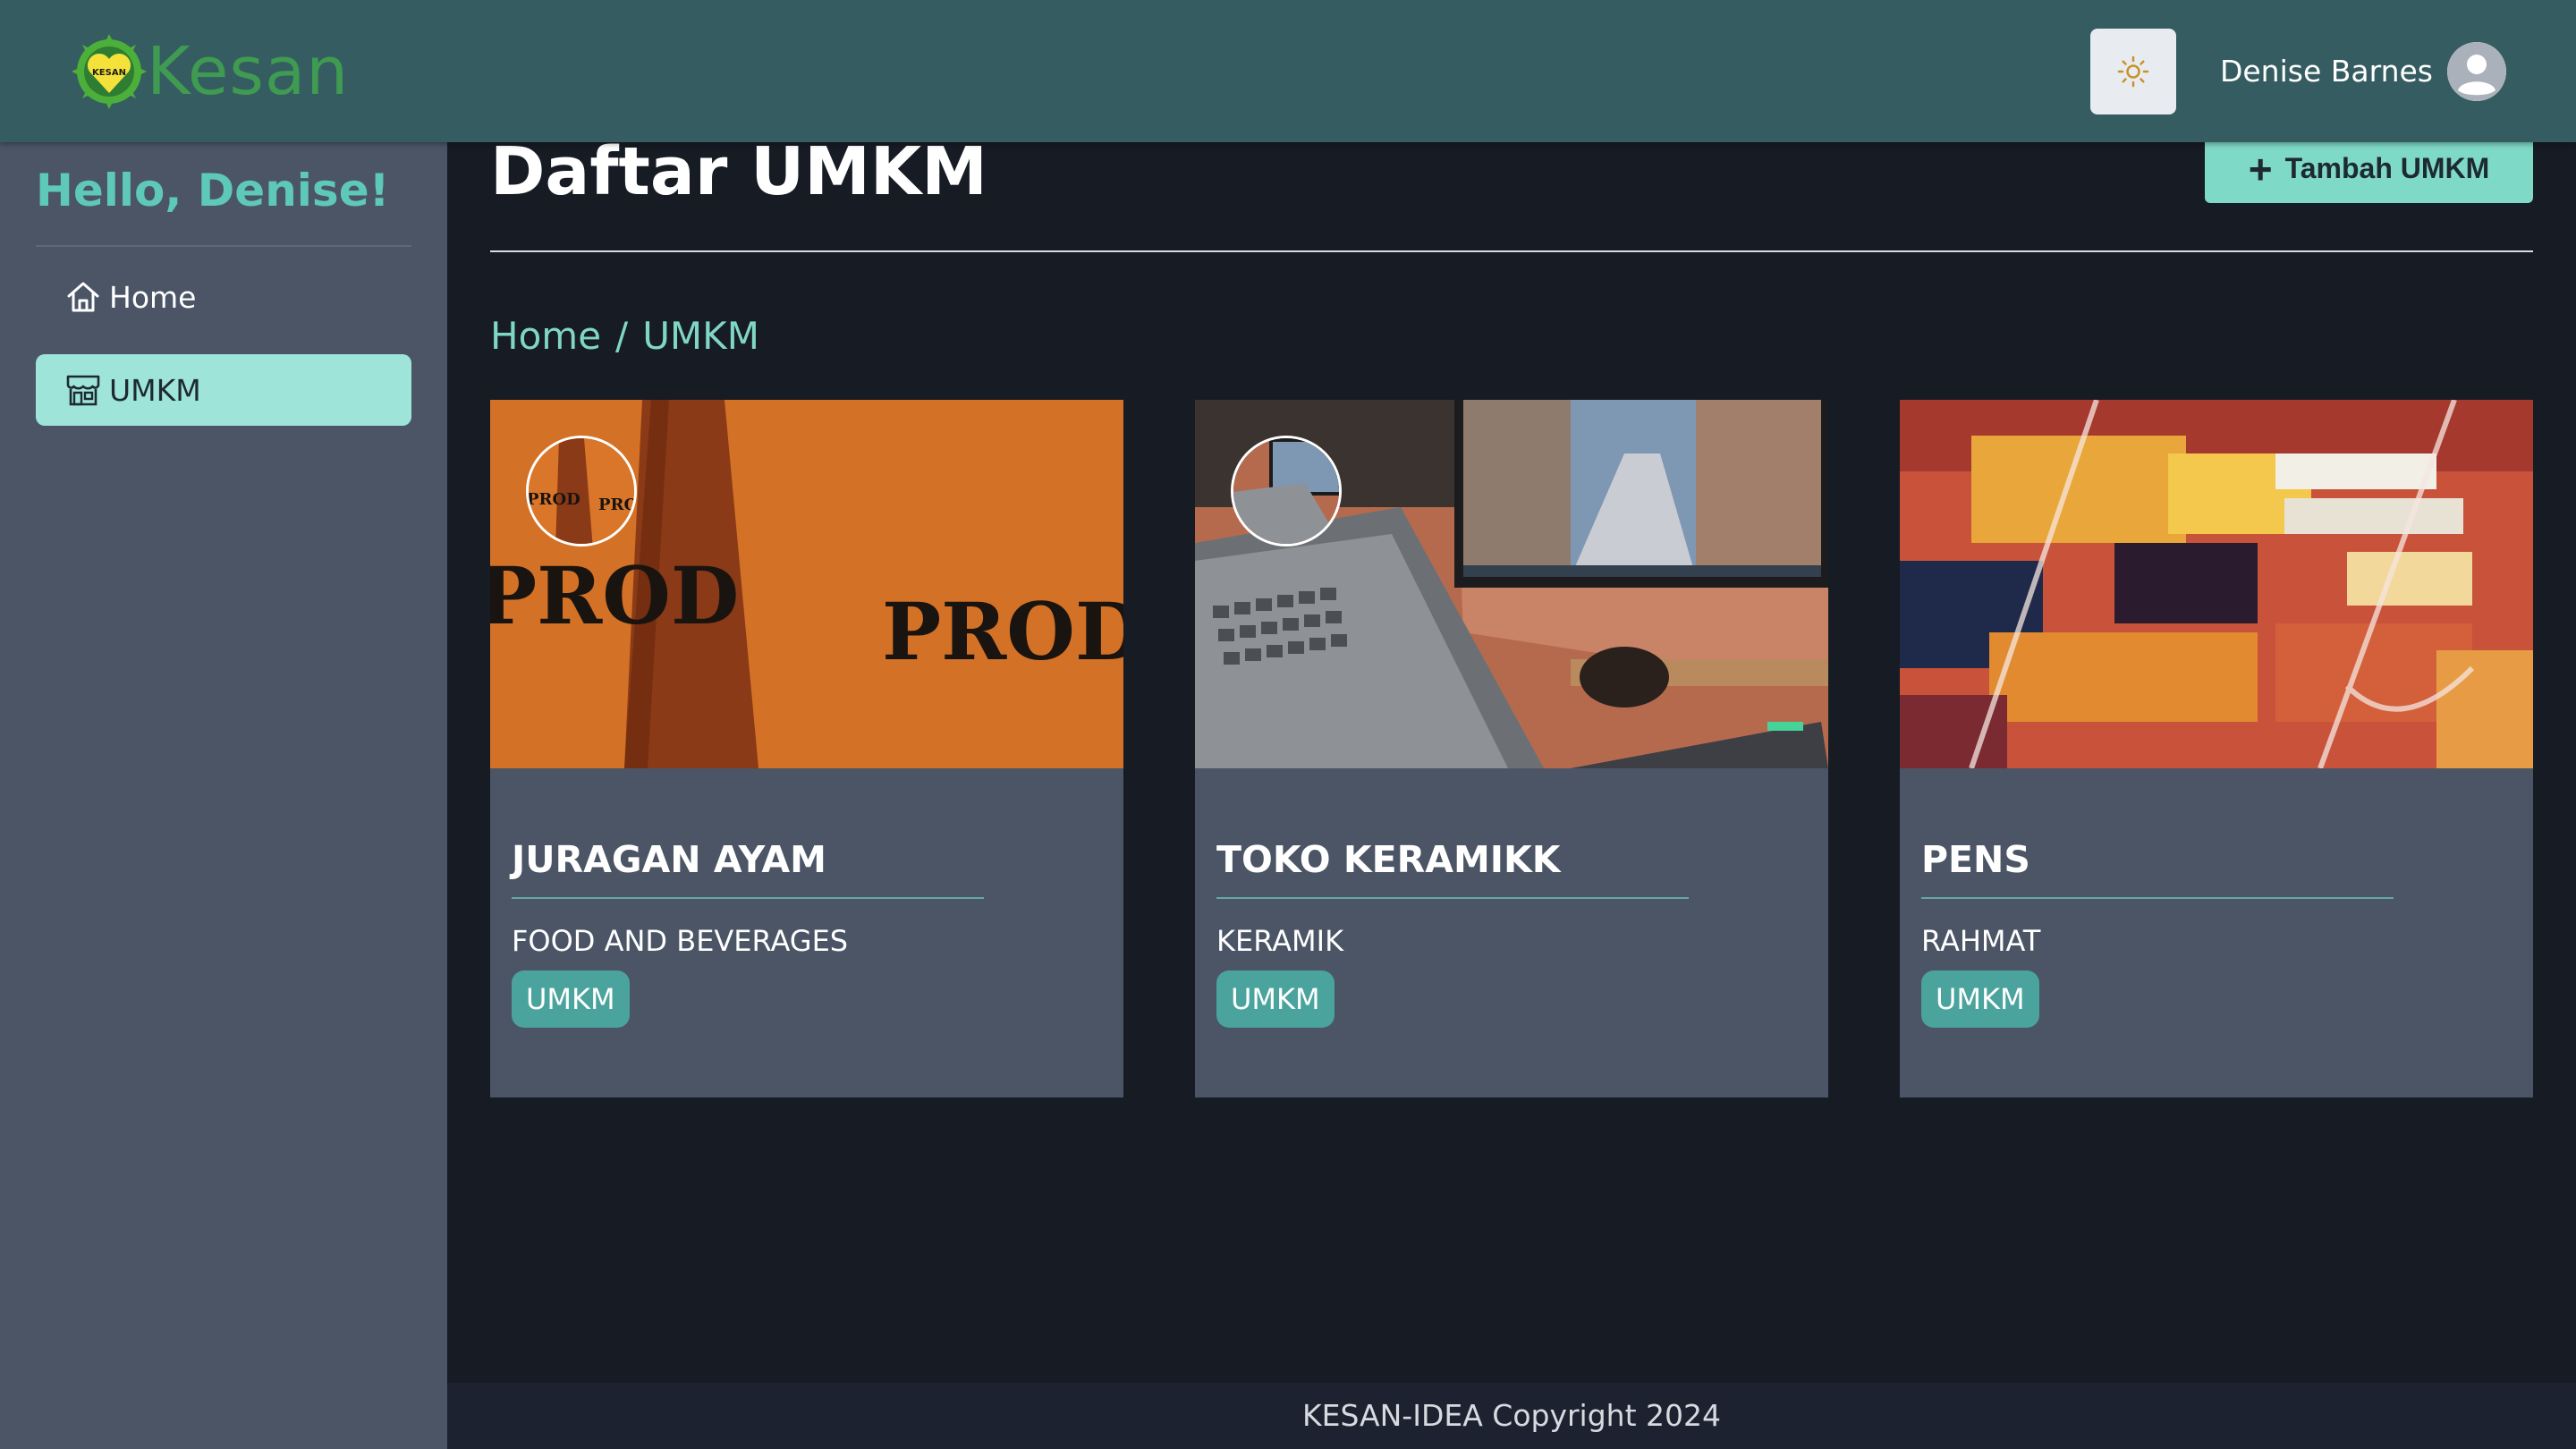  Describe the element at coordinates (155, 390) in the screenshot. I see `sidebar-item-label: UMKM` at that location.